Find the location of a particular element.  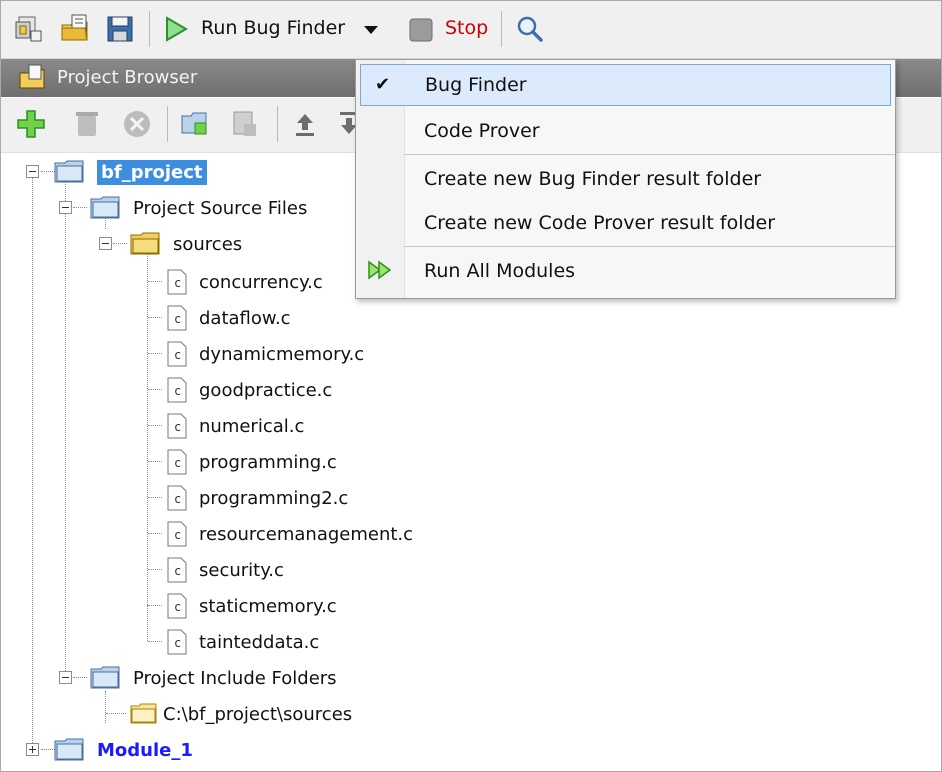

tree-file-item: c resourcemanagement.c is located at coordinates (289, 534).